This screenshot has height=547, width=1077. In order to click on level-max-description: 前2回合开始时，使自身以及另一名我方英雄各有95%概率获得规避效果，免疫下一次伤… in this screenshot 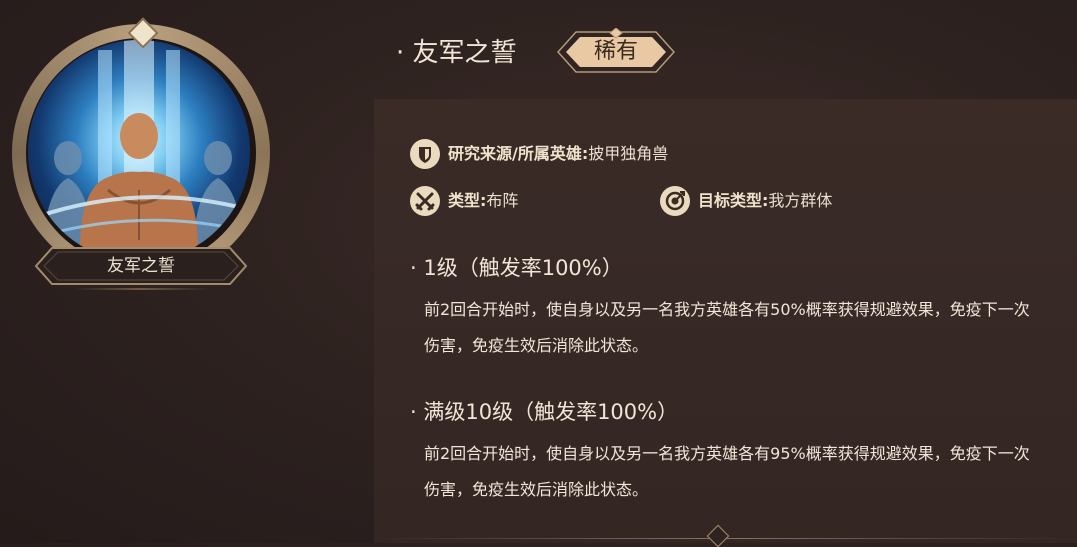, I will do `click(727, 471)`.